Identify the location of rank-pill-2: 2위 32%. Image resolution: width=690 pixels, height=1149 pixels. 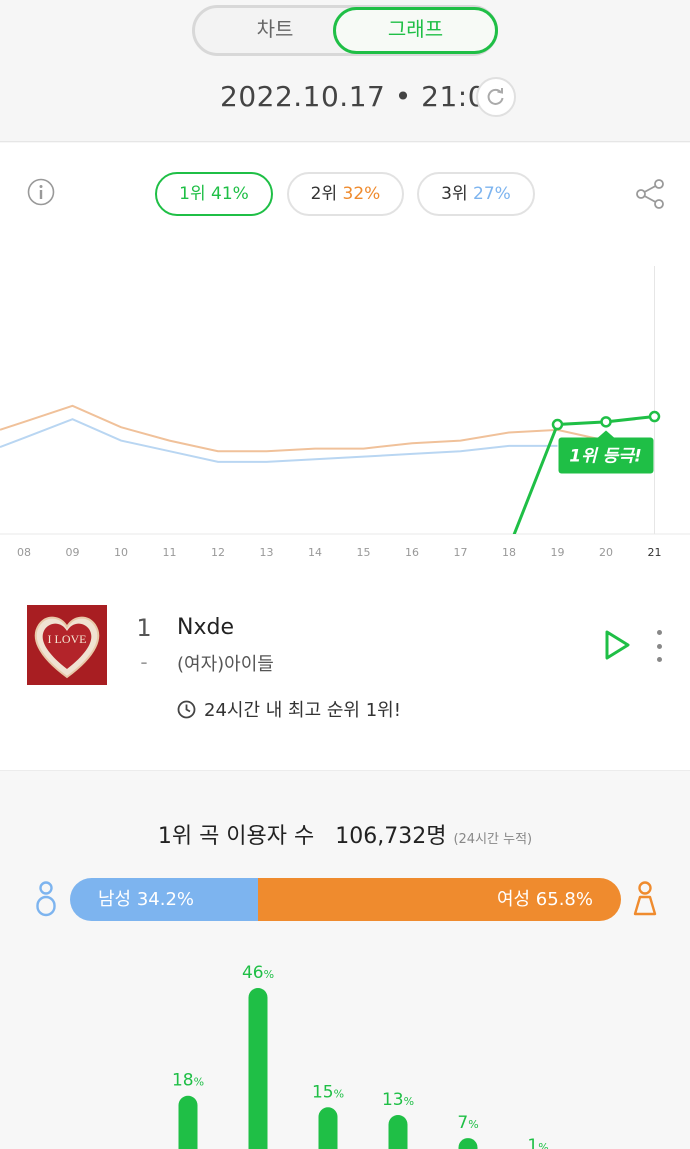
(345, 194).